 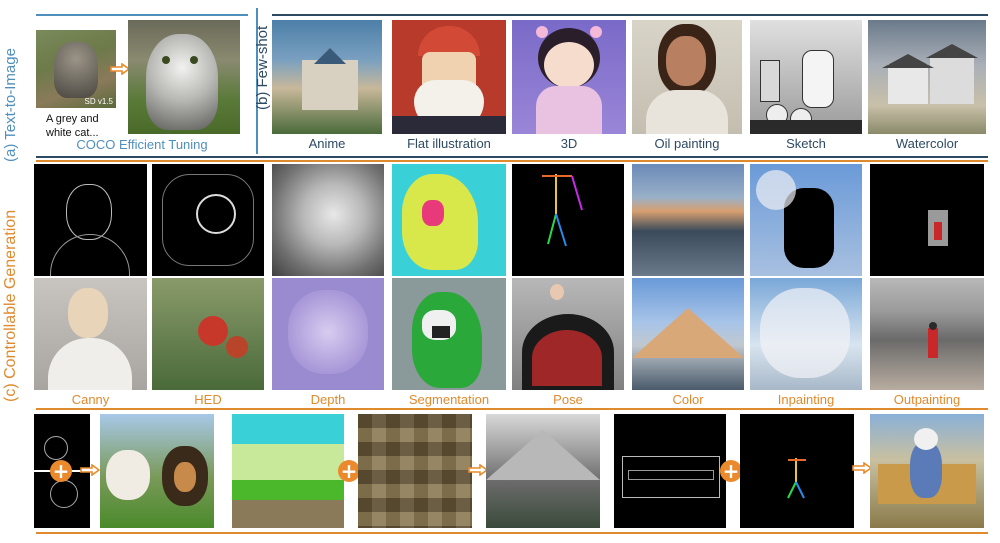 What do you see at coordinates (806, 220) in the screenshot?
I see `inpainting-condition` at bounding box center [806, 220].